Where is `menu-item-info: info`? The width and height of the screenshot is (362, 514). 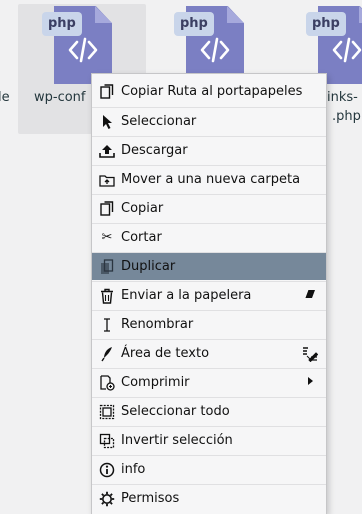 menu-item-info: info is located at coordinates (209, 469).